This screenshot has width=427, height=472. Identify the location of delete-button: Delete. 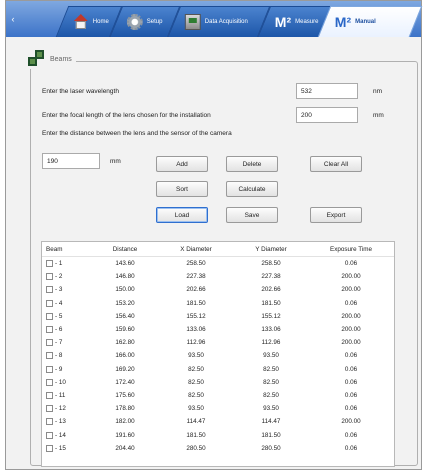
(252, 164).